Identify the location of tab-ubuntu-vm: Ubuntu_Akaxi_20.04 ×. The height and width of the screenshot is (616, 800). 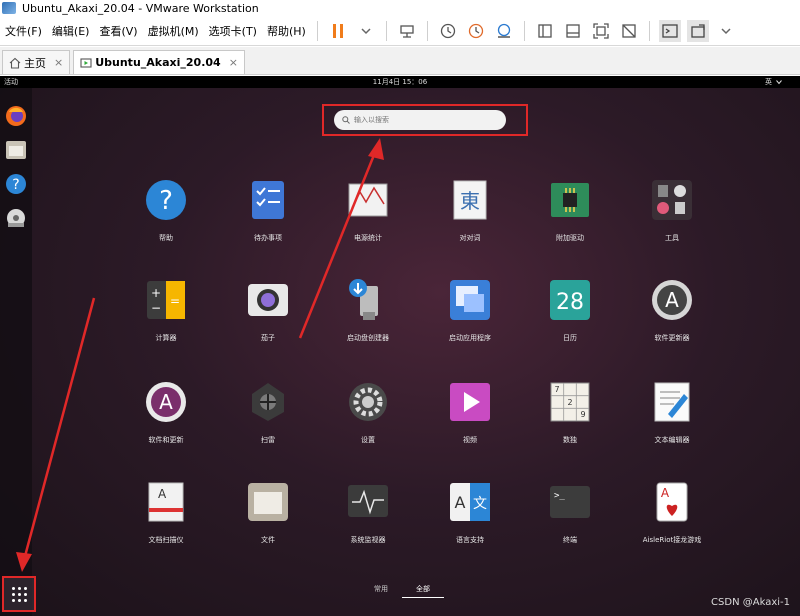
(159, 62).